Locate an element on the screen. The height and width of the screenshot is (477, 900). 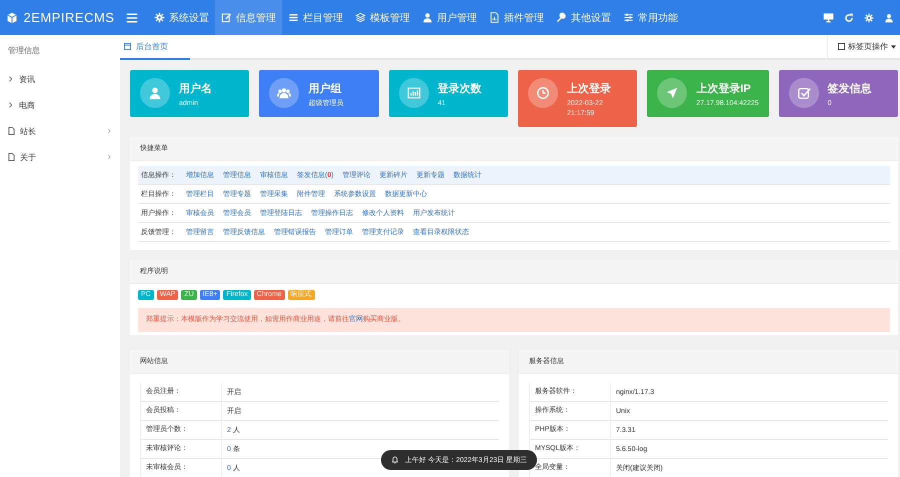
users-icon is located at coordinates (284, 93).